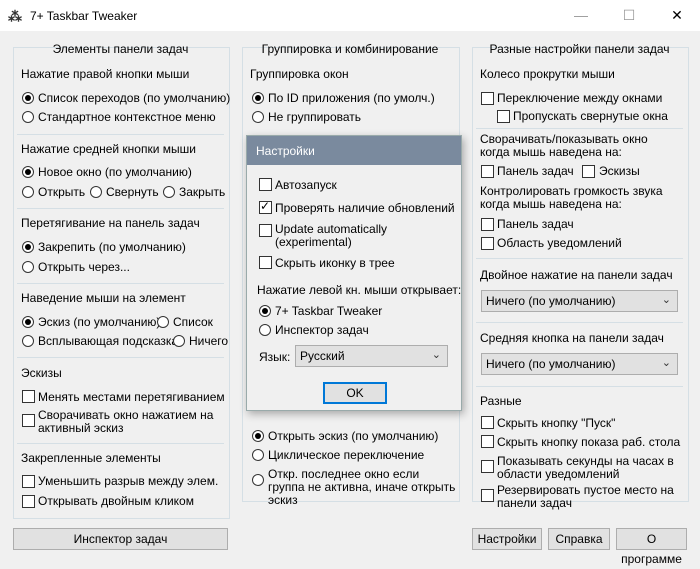 This screenshot has height=569, width=700. Describe the element at coordinates (503, 116) in the screenshot. I see `wheel-skip-minimized-checkbox` at that location.